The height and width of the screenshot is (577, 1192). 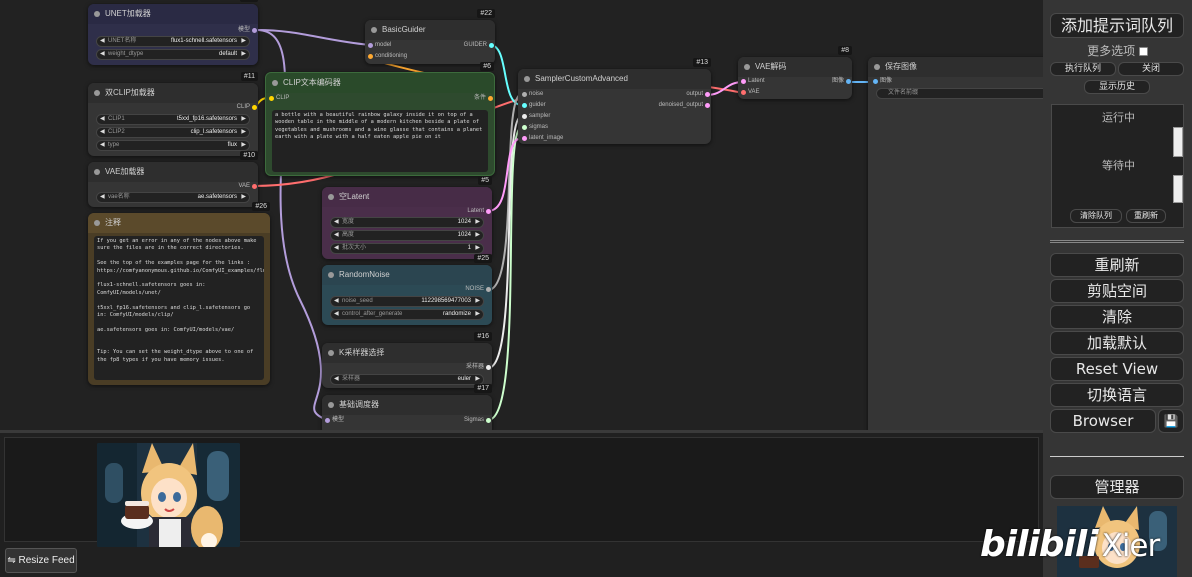 I want to click on clip-type-combo: ◀ type flux ▶, so click(x=173, y=145).